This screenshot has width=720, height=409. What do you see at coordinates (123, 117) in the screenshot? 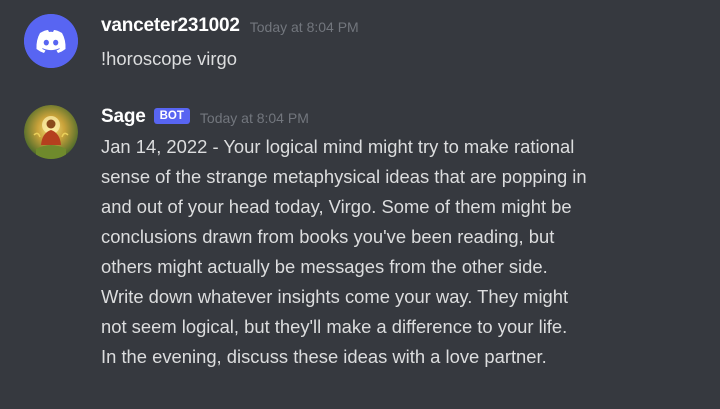
I see `username: Sage` at bounding box center [123, 117].